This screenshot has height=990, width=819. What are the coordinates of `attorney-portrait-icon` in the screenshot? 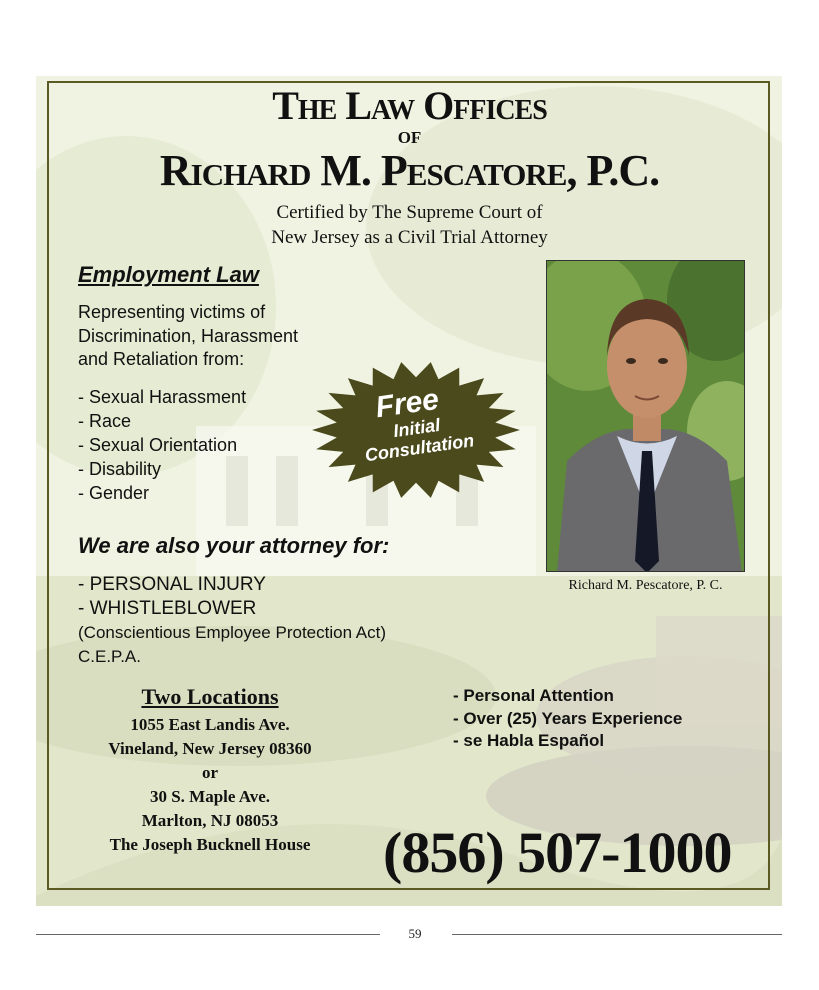 It's located at (645, 416).